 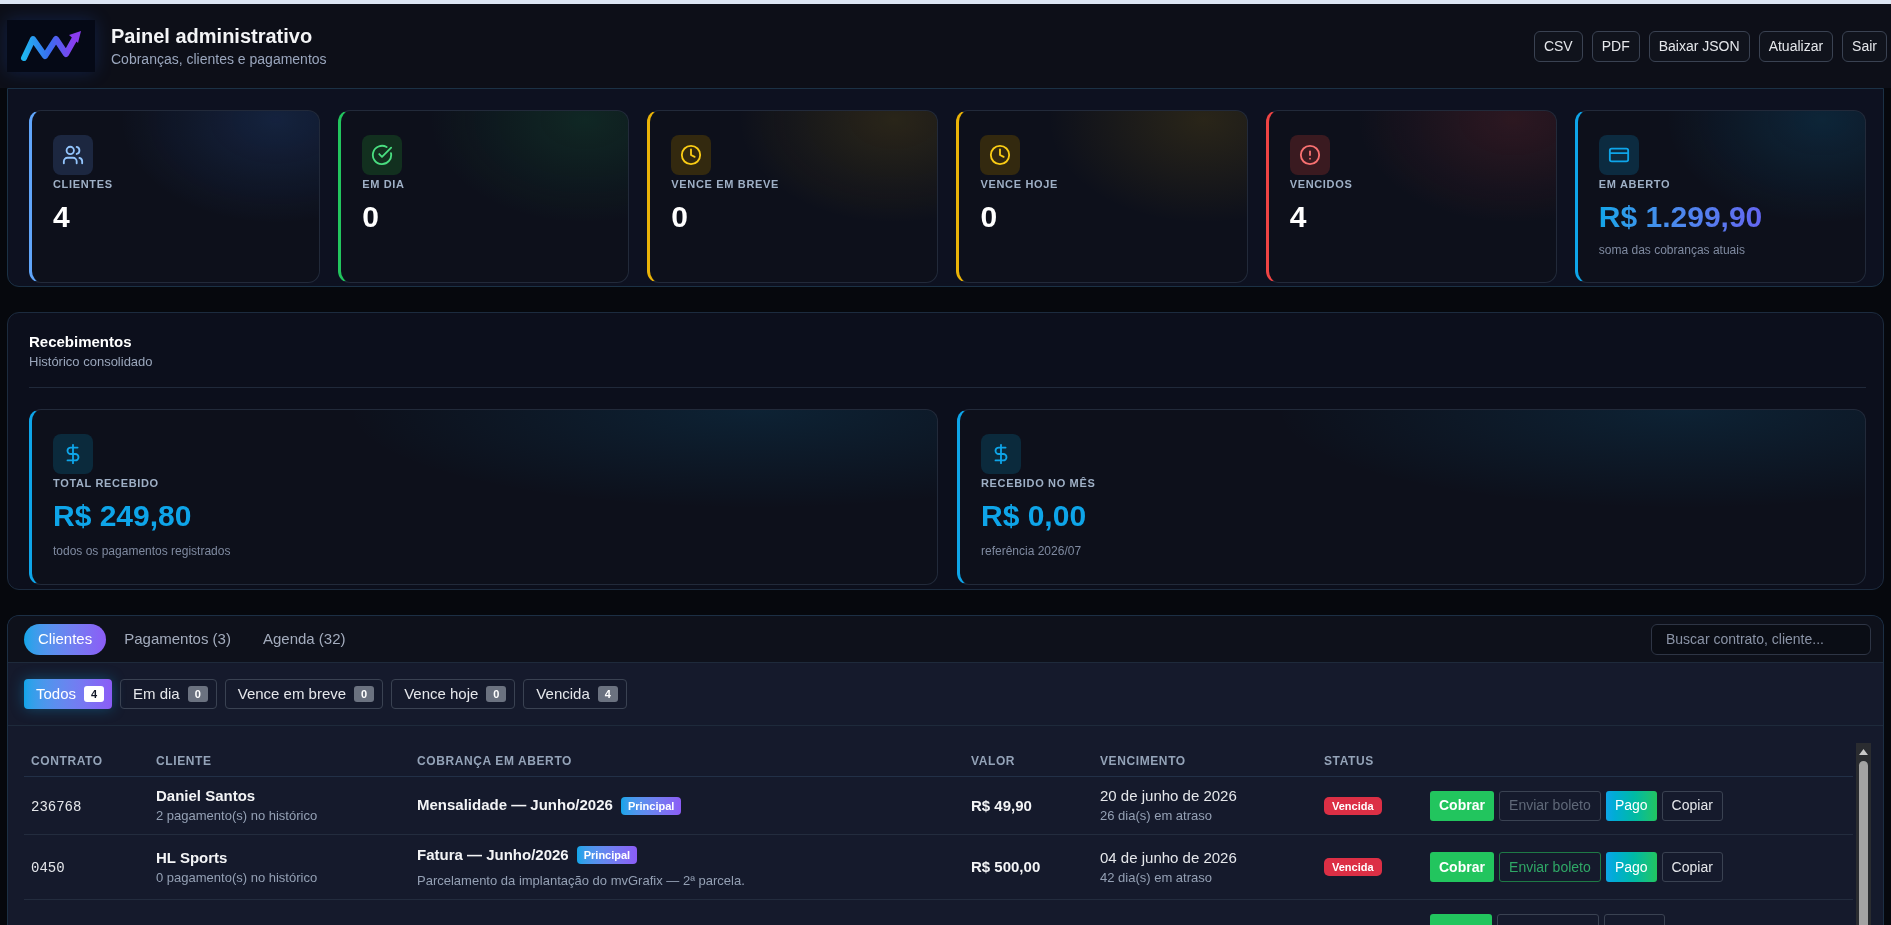 I want to click on filter-chip: Todos 4, so click(x=68, y=694).